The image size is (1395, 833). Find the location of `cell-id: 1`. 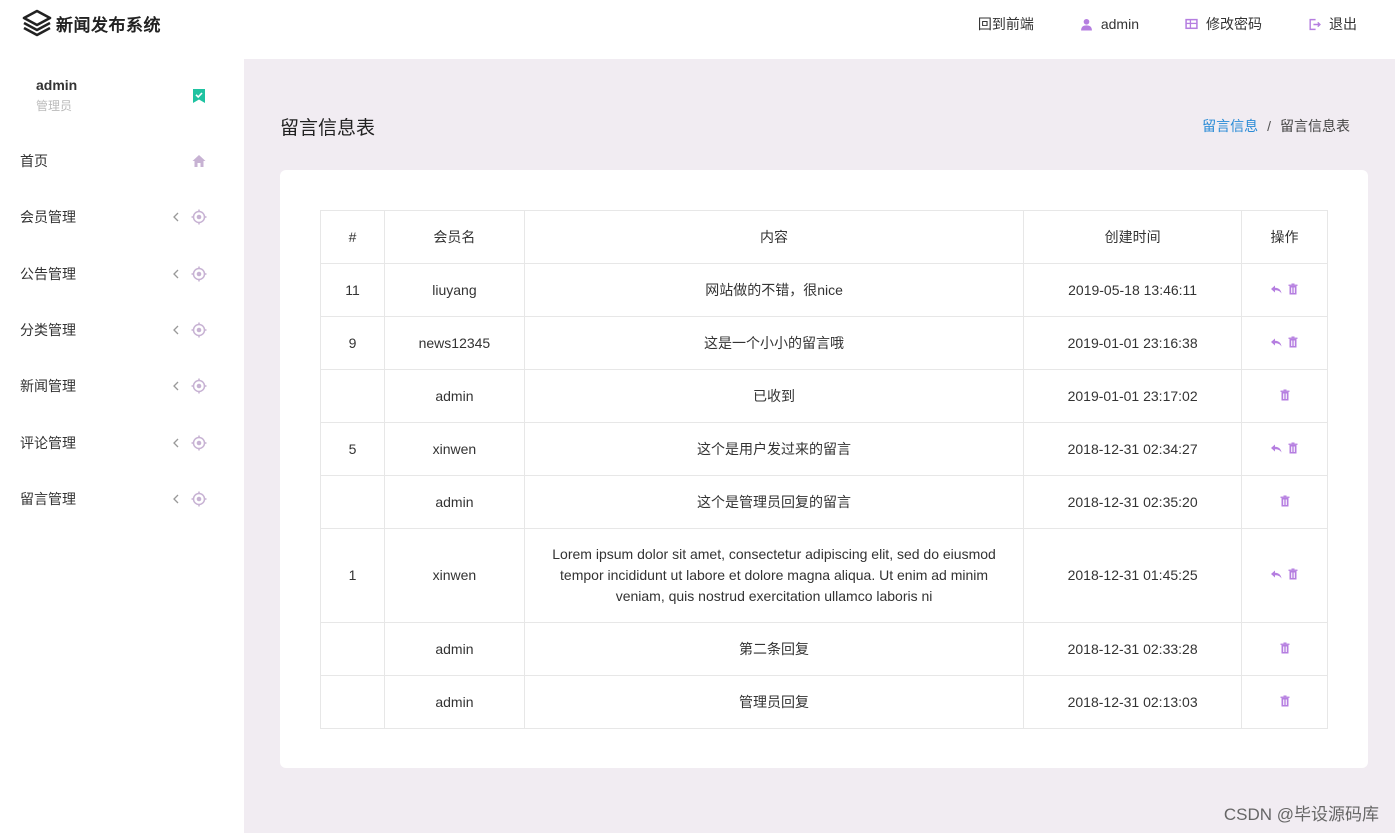

cell-id: 1 is located at coordinates (352, 575).